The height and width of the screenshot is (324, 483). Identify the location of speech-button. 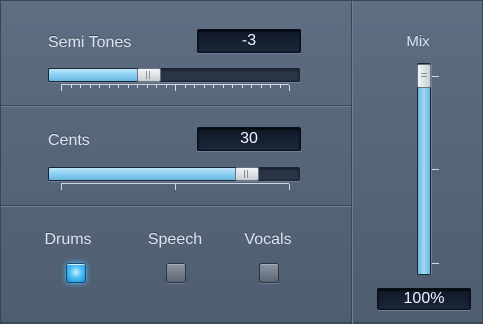
(176, 273).